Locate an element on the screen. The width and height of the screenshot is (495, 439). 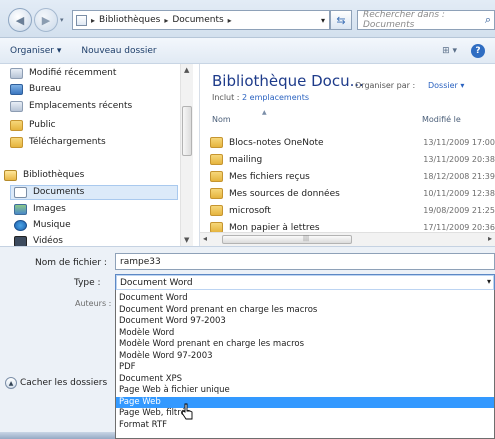
refresh-button: ⇆ is located at coordinates (341, 20).